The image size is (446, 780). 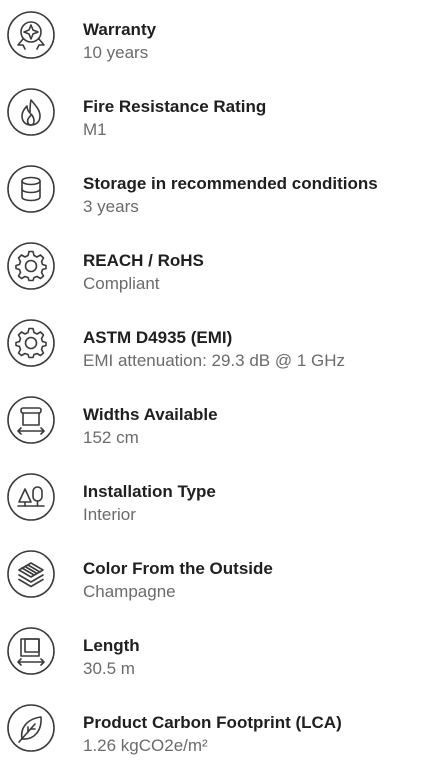 I want to click on spec-value: 10 years, so click(x=116, y=52).